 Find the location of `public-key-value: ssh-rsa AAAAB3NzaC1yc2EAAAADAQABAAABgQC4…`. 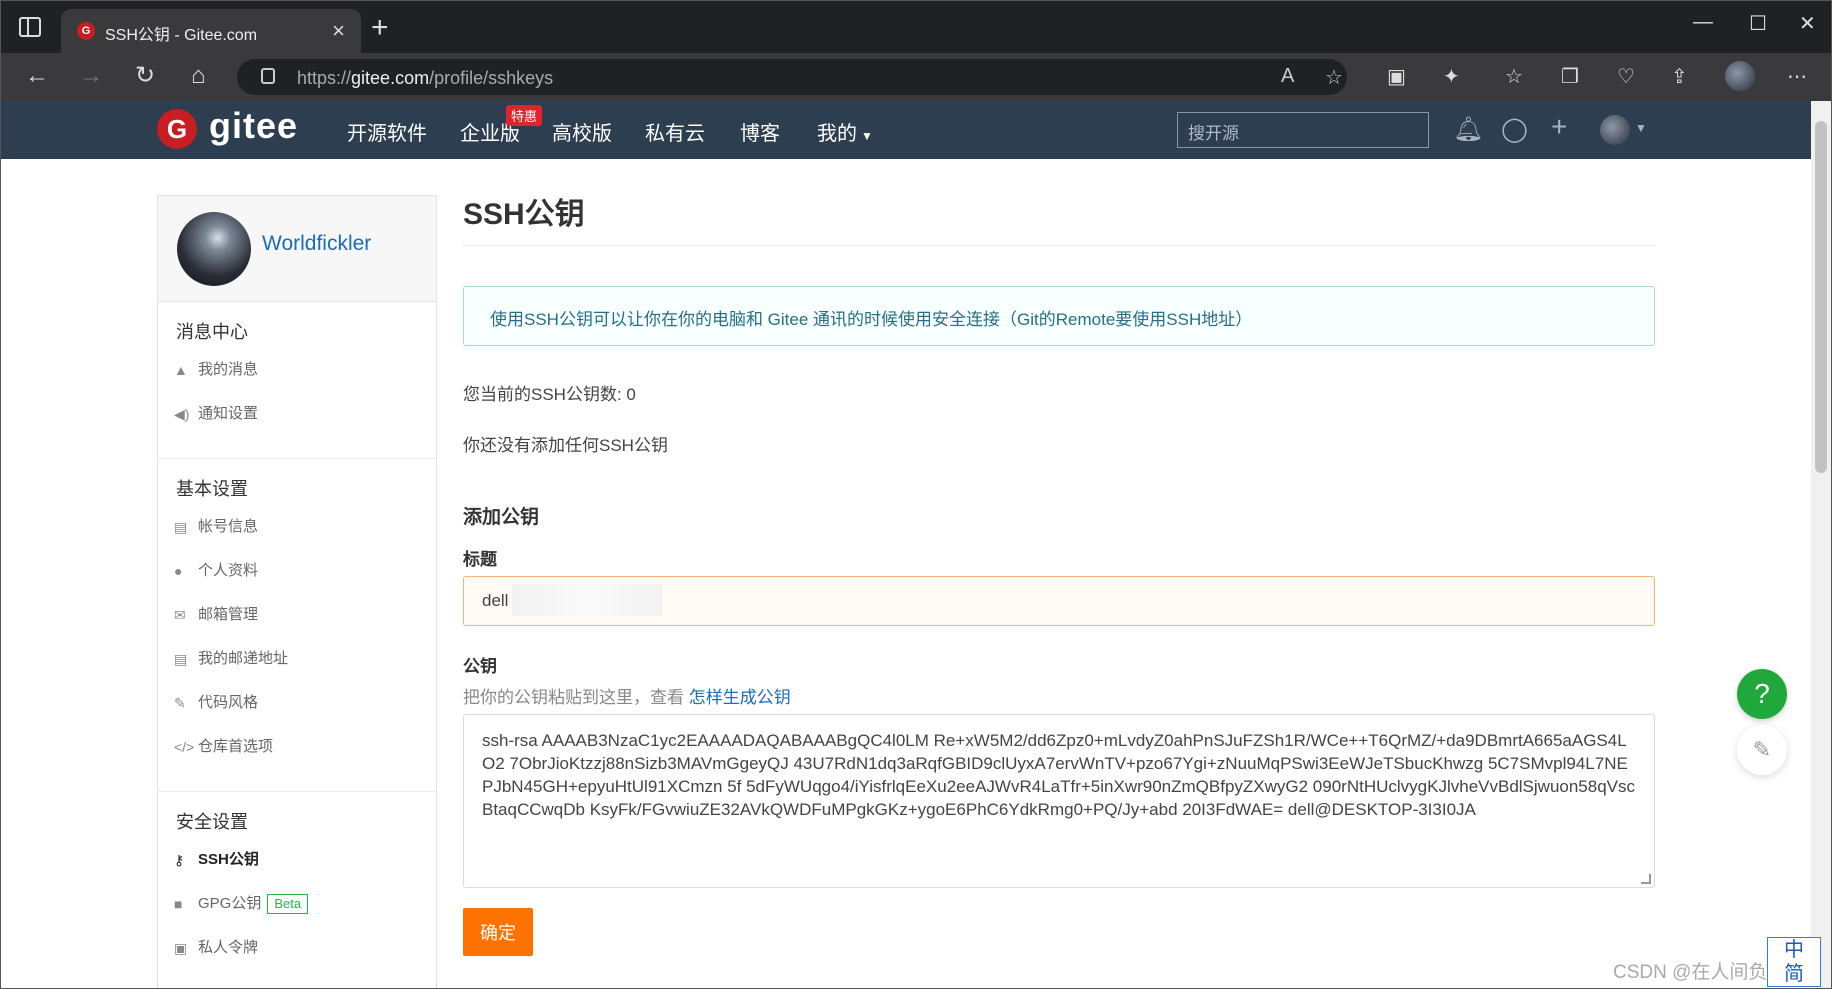

public-key-value: ssh-rsa AAAAB3NzaC1yc2EAAAADAQABAAABgQC4… is located at coordinates (1059, 775).